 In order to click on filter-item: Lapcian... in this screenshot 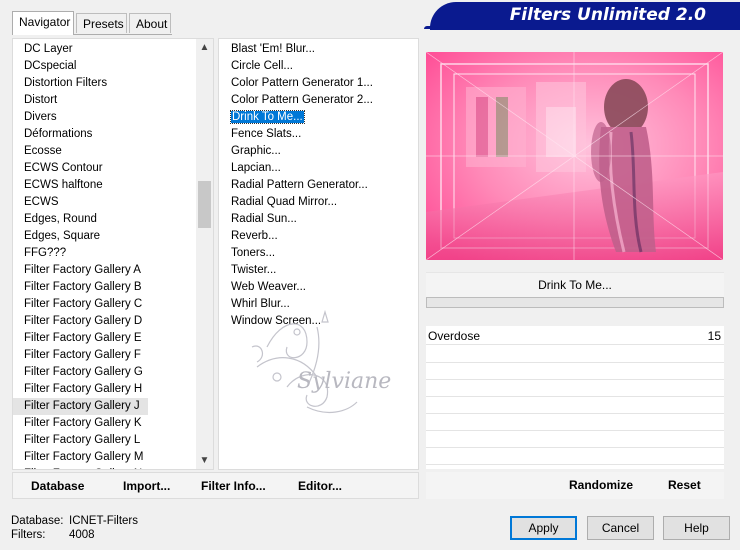, I will do `click(318, 168)`.